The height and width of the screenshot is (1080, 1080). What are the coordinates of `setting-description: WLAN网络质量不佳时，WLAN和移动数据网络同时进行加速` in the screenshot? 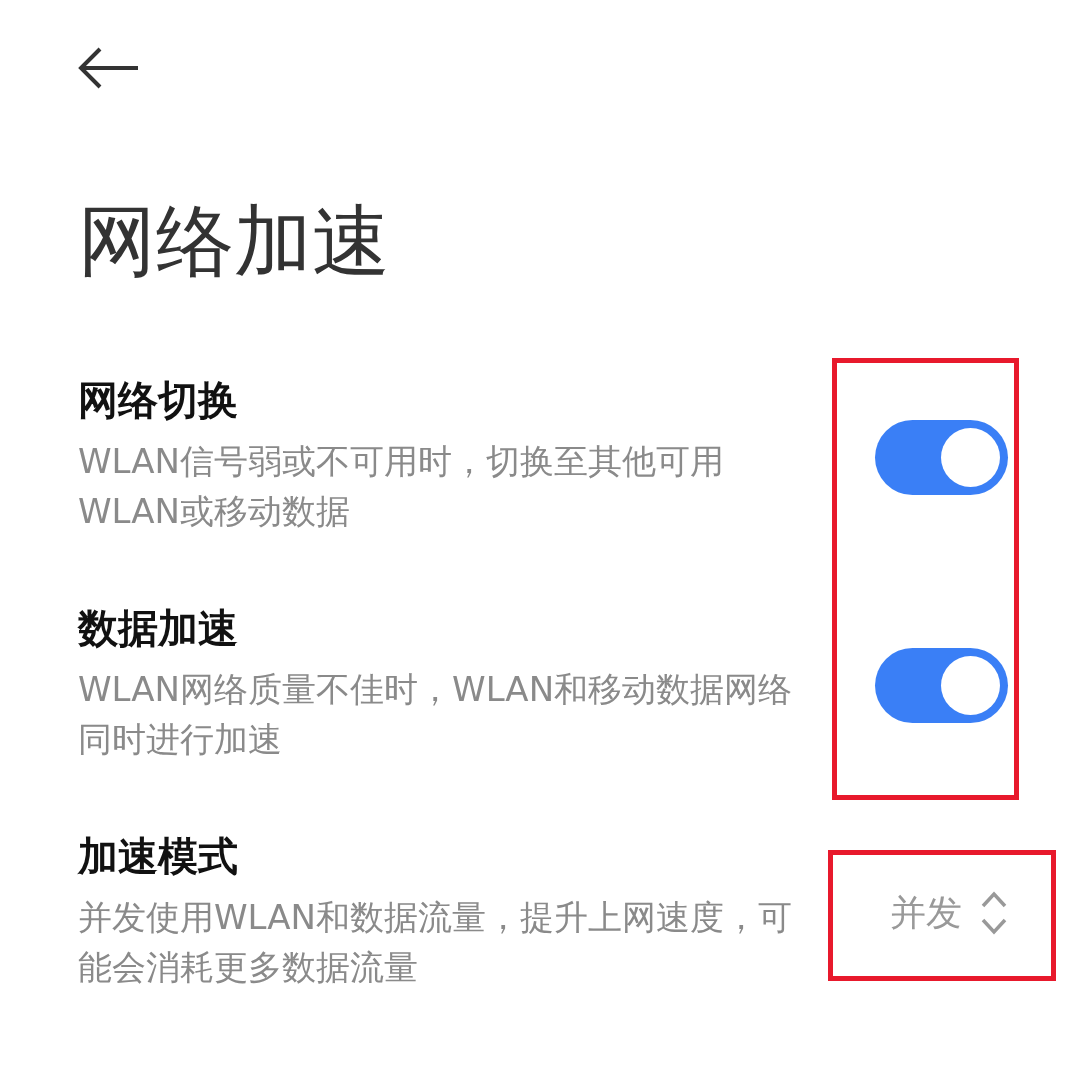 It's located at (436, 714).